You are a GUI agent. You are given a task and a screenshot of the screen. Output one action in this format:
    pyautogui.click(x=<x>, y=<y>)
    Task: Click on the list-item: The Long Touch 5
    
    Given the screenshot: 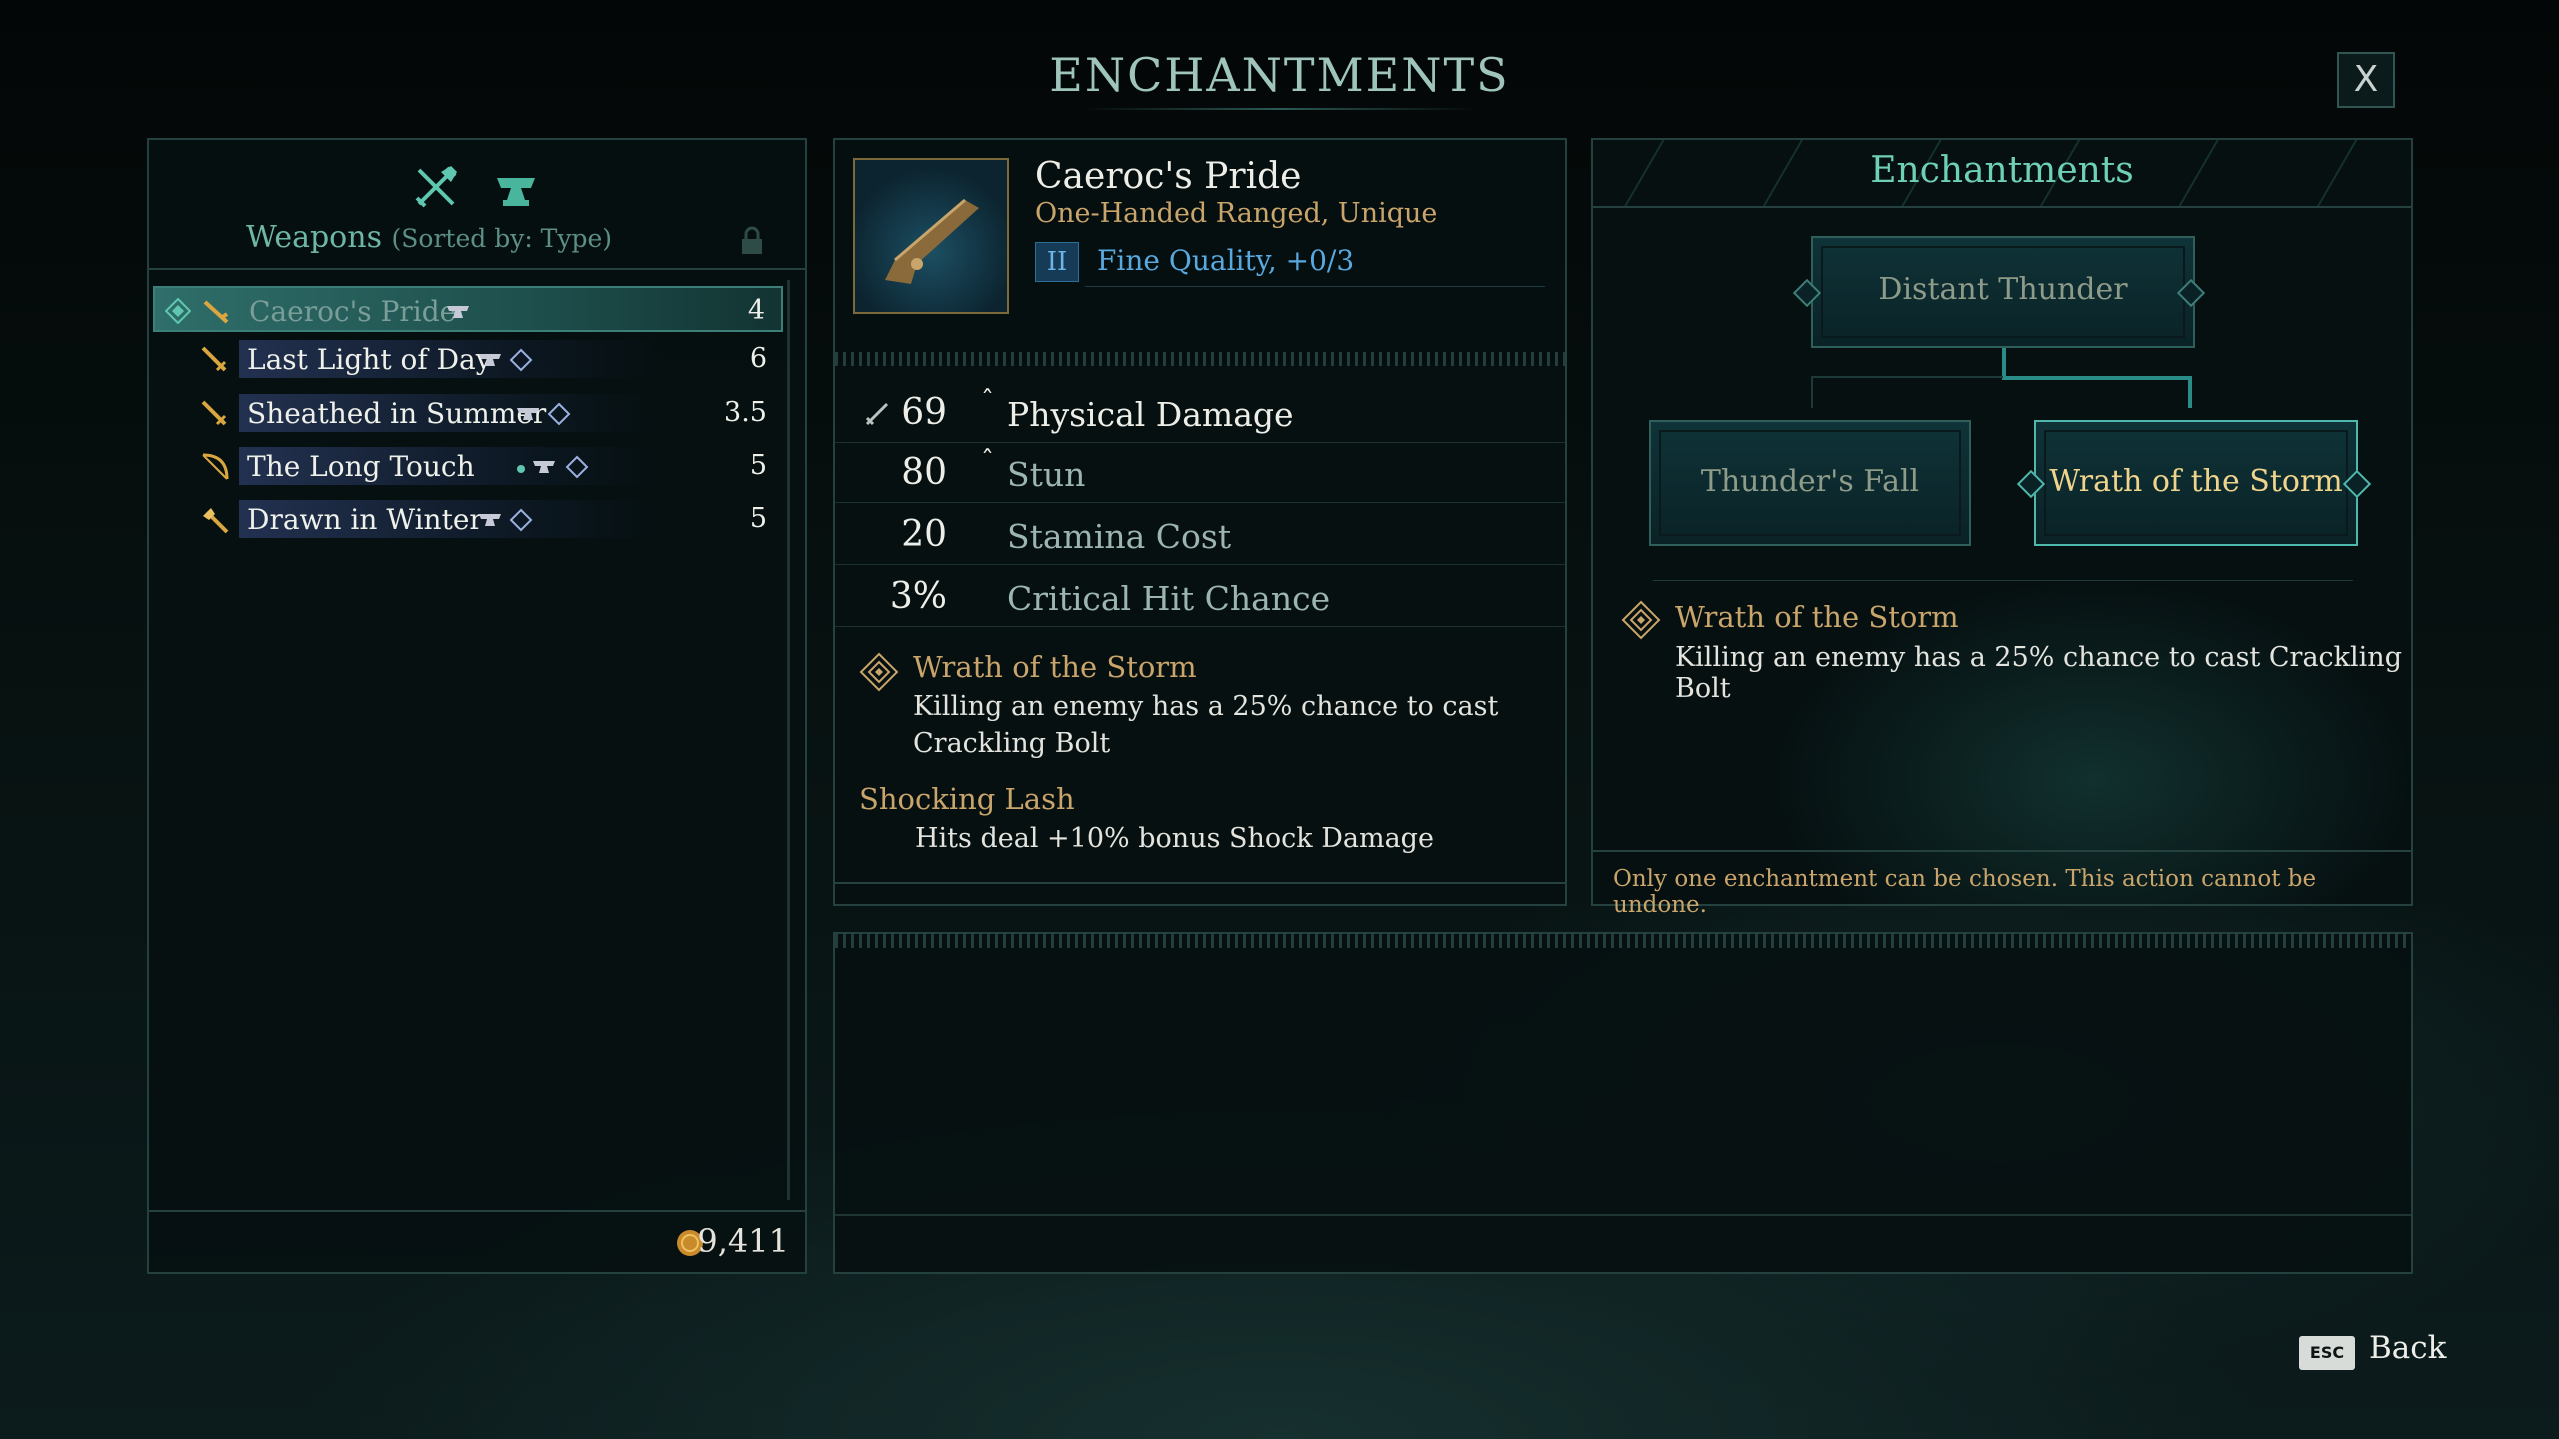 What is the action you would take?
    pyautogui.click(x=468, y=466)
    